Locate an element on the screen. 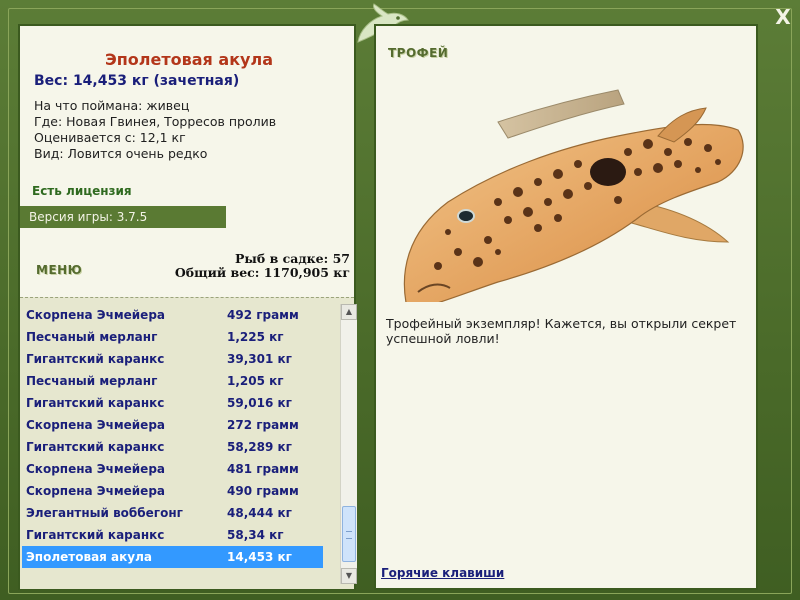  keepnet-stats: Рыб в садке: 57 Общий вес: 1170,905 кг is located at coordinates (262, 266).